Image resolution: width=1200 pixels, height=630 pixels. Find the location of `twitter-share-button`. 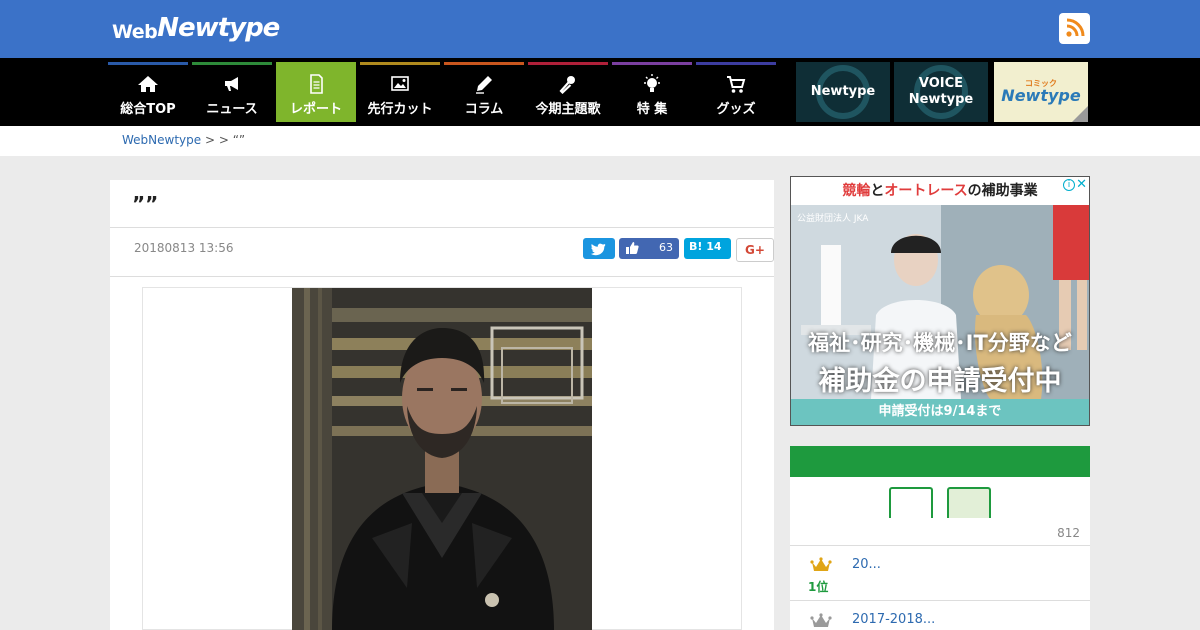

twitter-share-button is located at coordinates (599, 248).